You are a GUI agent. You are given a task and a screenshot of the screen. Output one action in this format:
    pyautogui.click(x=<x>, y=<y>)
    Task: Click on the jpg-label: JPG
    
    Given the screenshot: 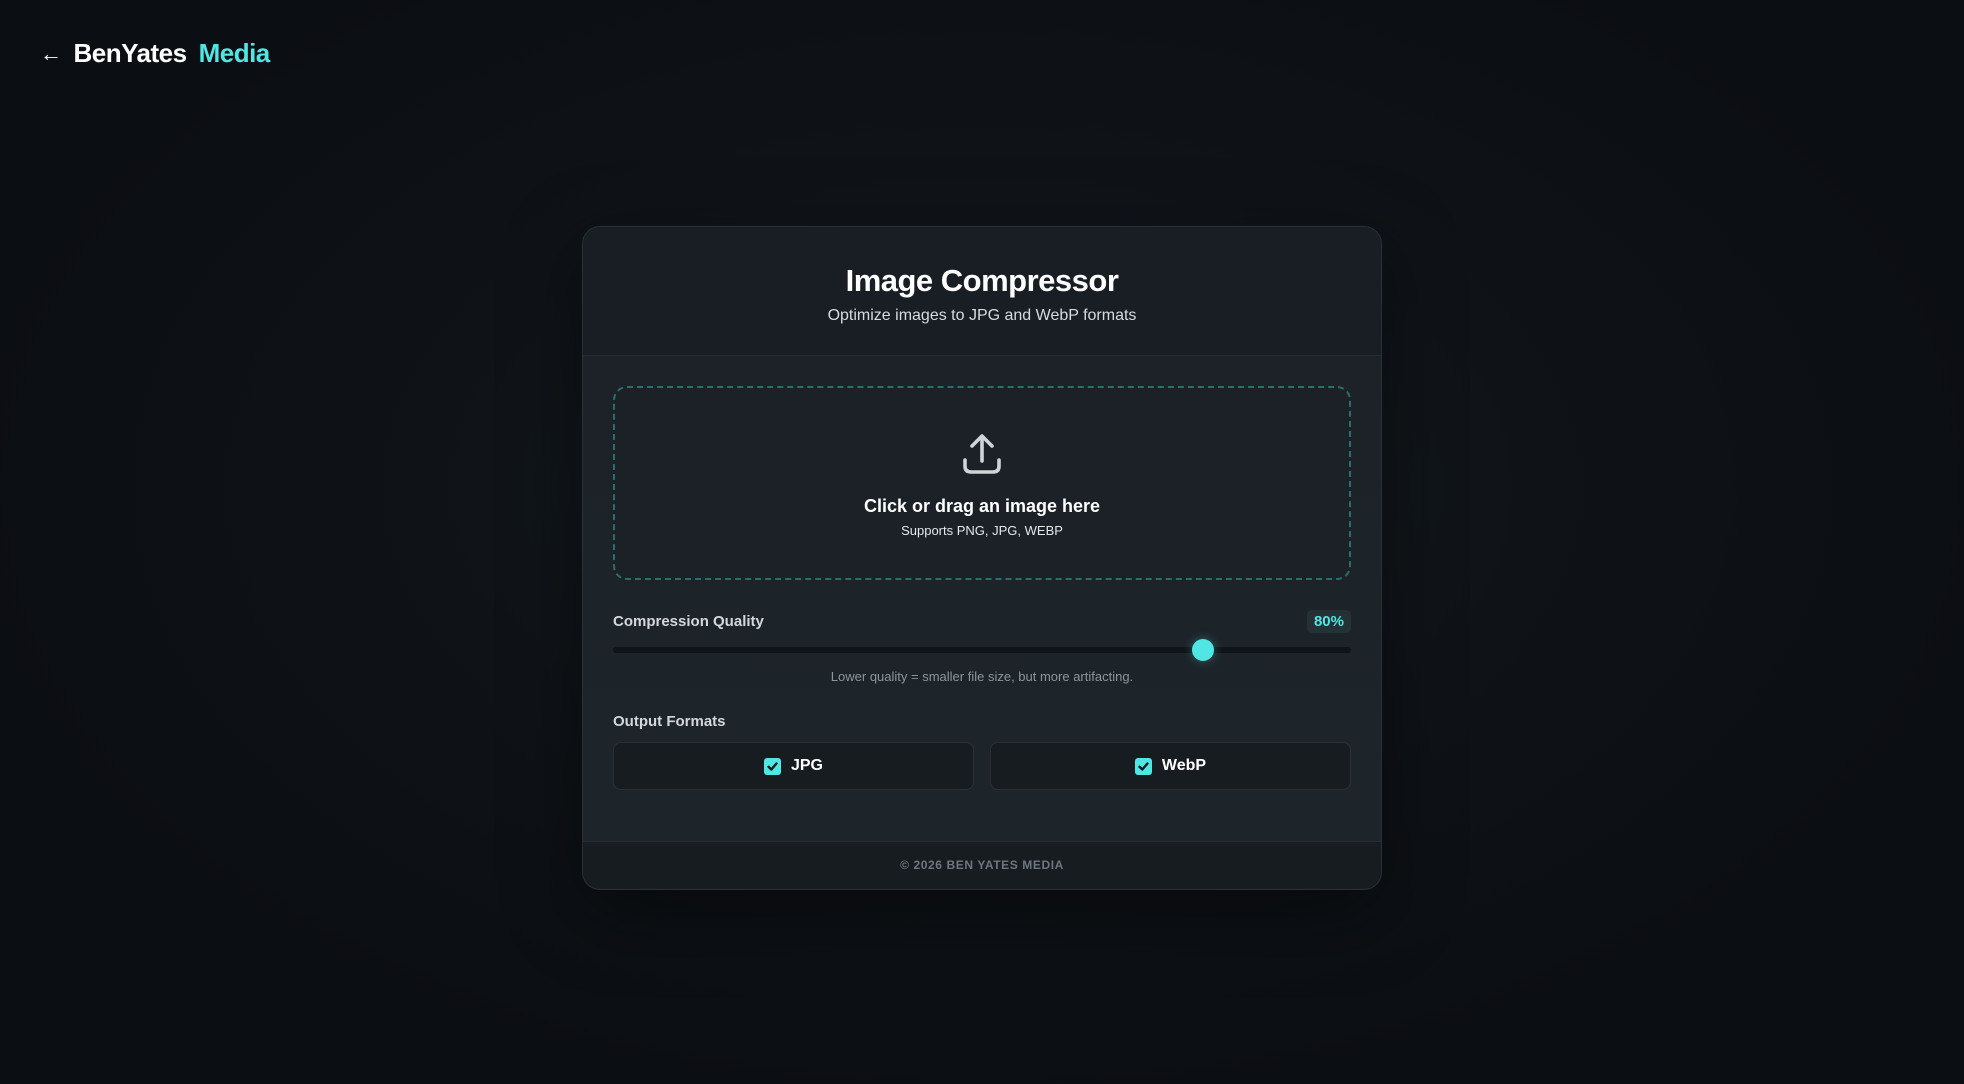 What is the action you would take?
    pyautogui.click(x=806, y=765)
    